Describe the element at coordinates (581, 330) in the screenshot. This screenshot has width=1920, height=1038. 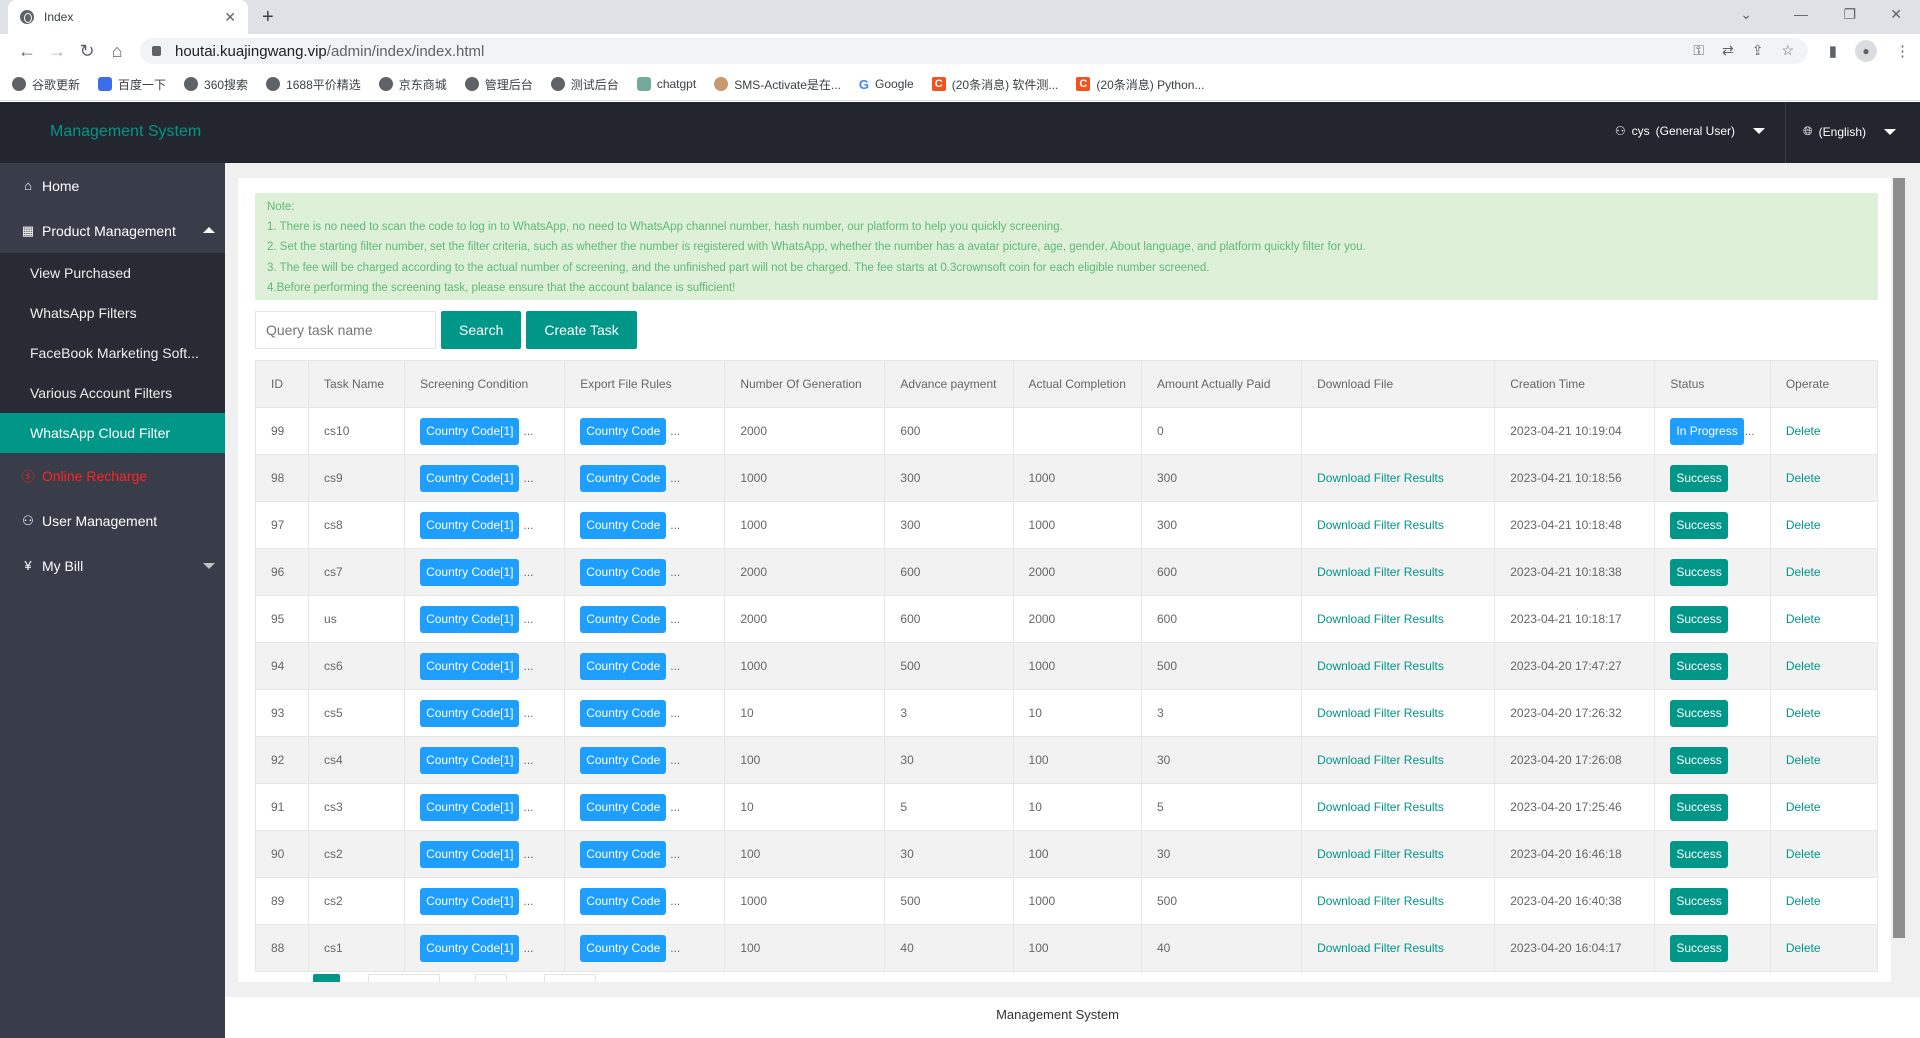
I see `create-task-button: Create Task` at that location.